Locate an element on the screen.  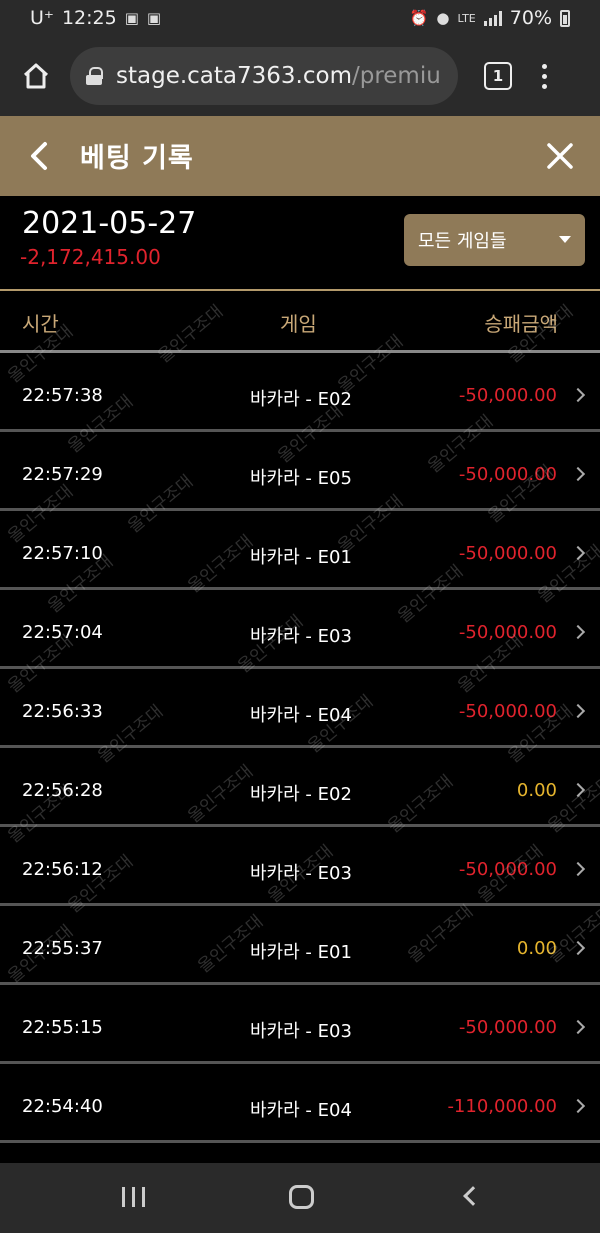
url-path: /premiu is located at coordinates (396, 76).